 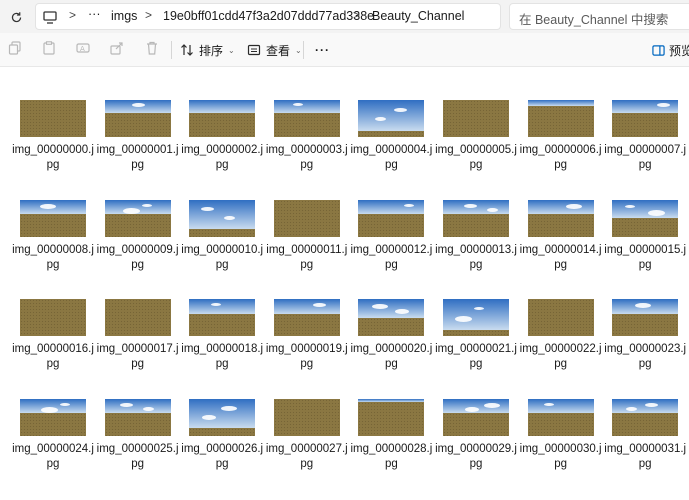 What do you see at coordinates (560, 356) in the screenshot?
I see `file-name: img_00000022.jpg` at bounding box center [560, 356].